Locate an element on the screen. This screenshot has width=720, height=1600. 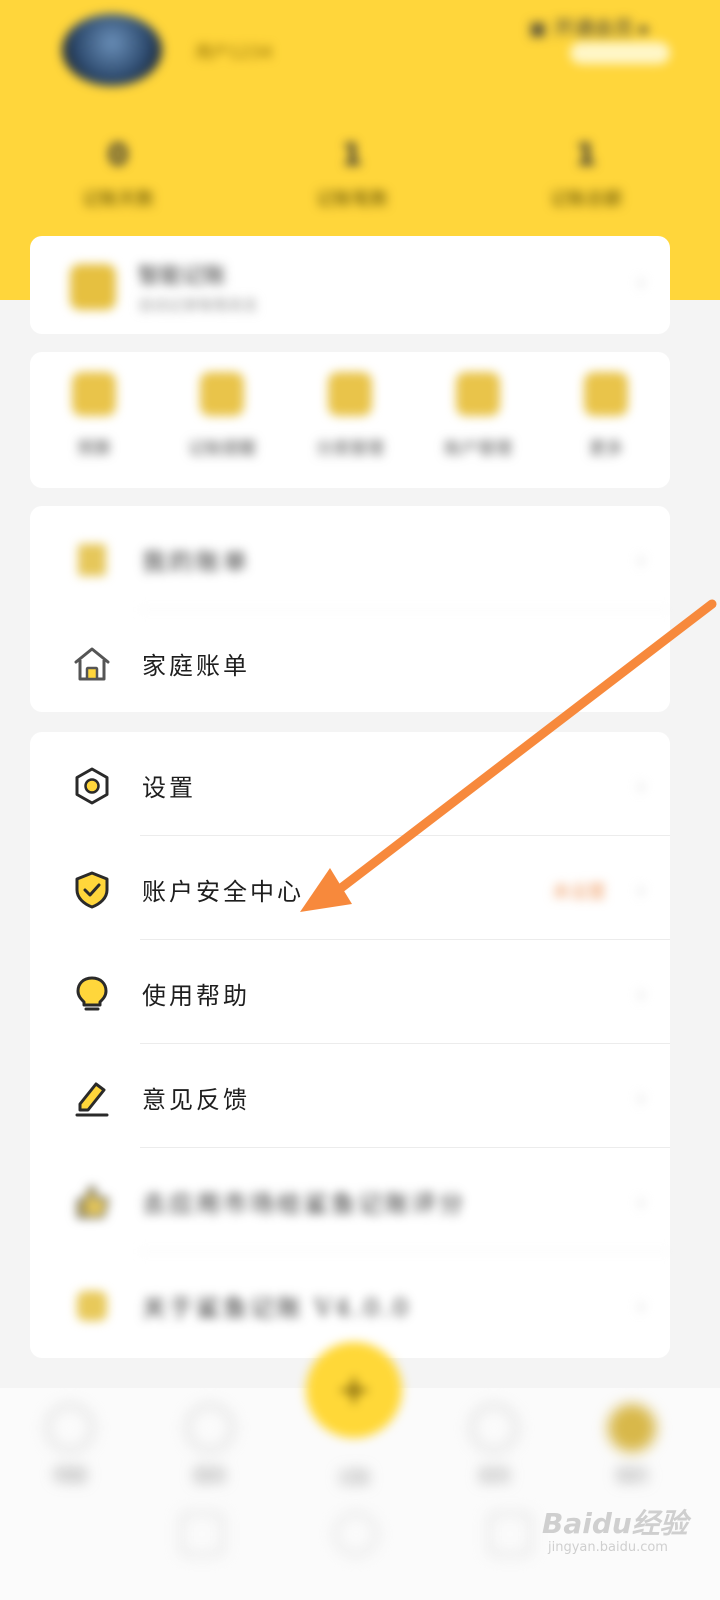
nav-profile: 我的 is located at coordinates (632, 1445).